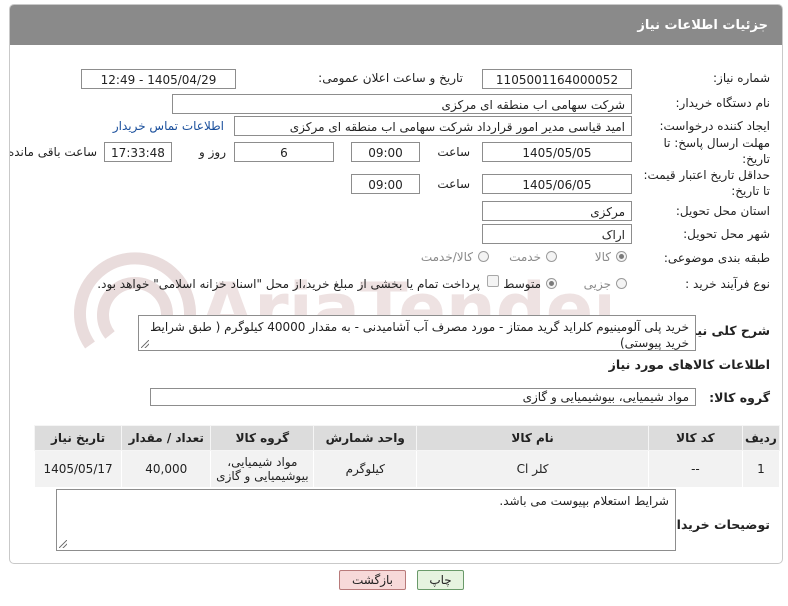 Image resolution: width=788 pixels, height=606 pixels. I want to click on cell-unit: کیلوگرم, so click(365, 469).